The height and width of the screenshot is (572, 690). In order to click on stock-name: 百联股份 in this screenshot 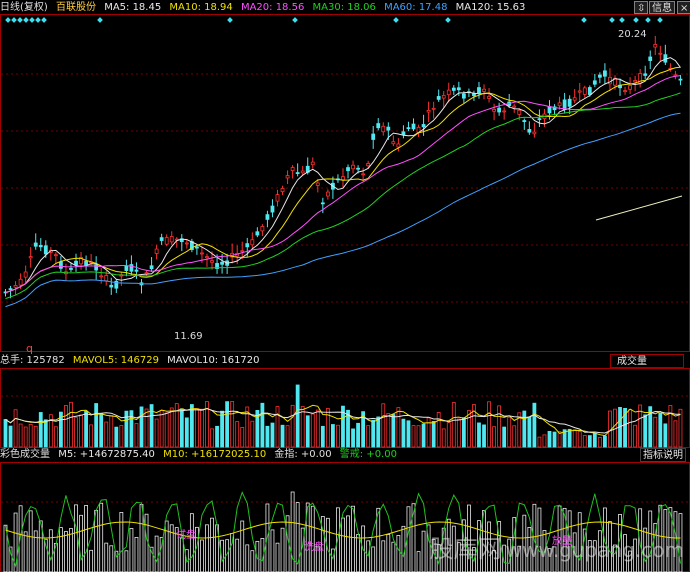, I will do `click(76, 7)`.